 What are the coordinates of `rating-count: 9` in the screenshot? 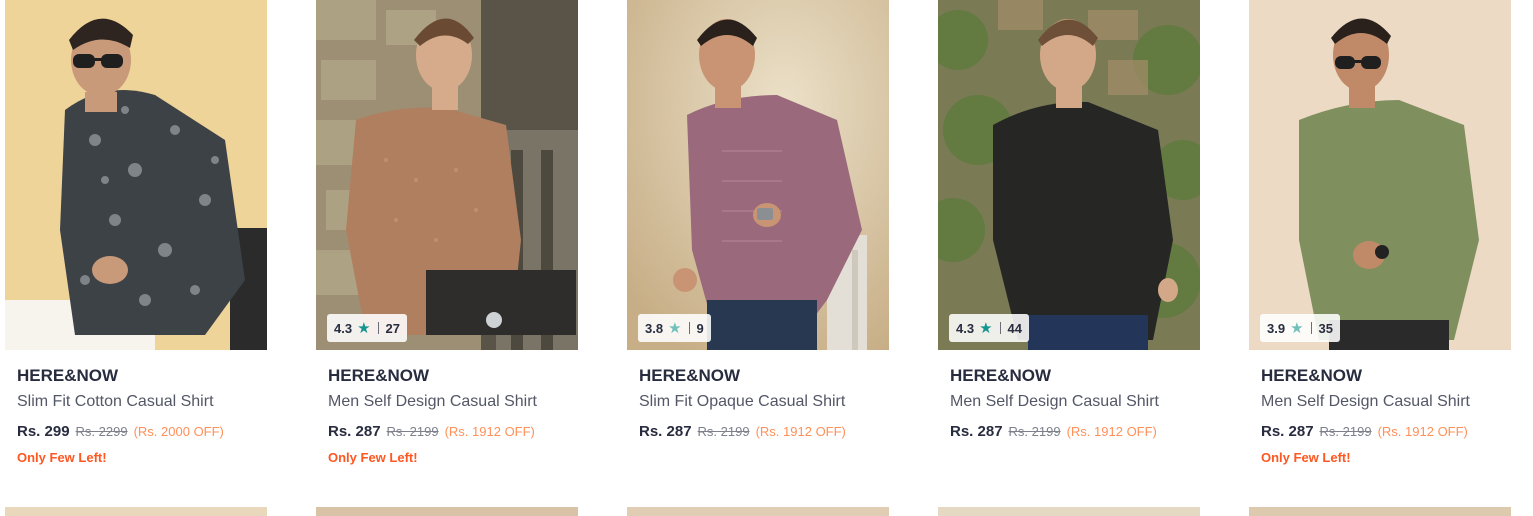 It's located at (700, 328).